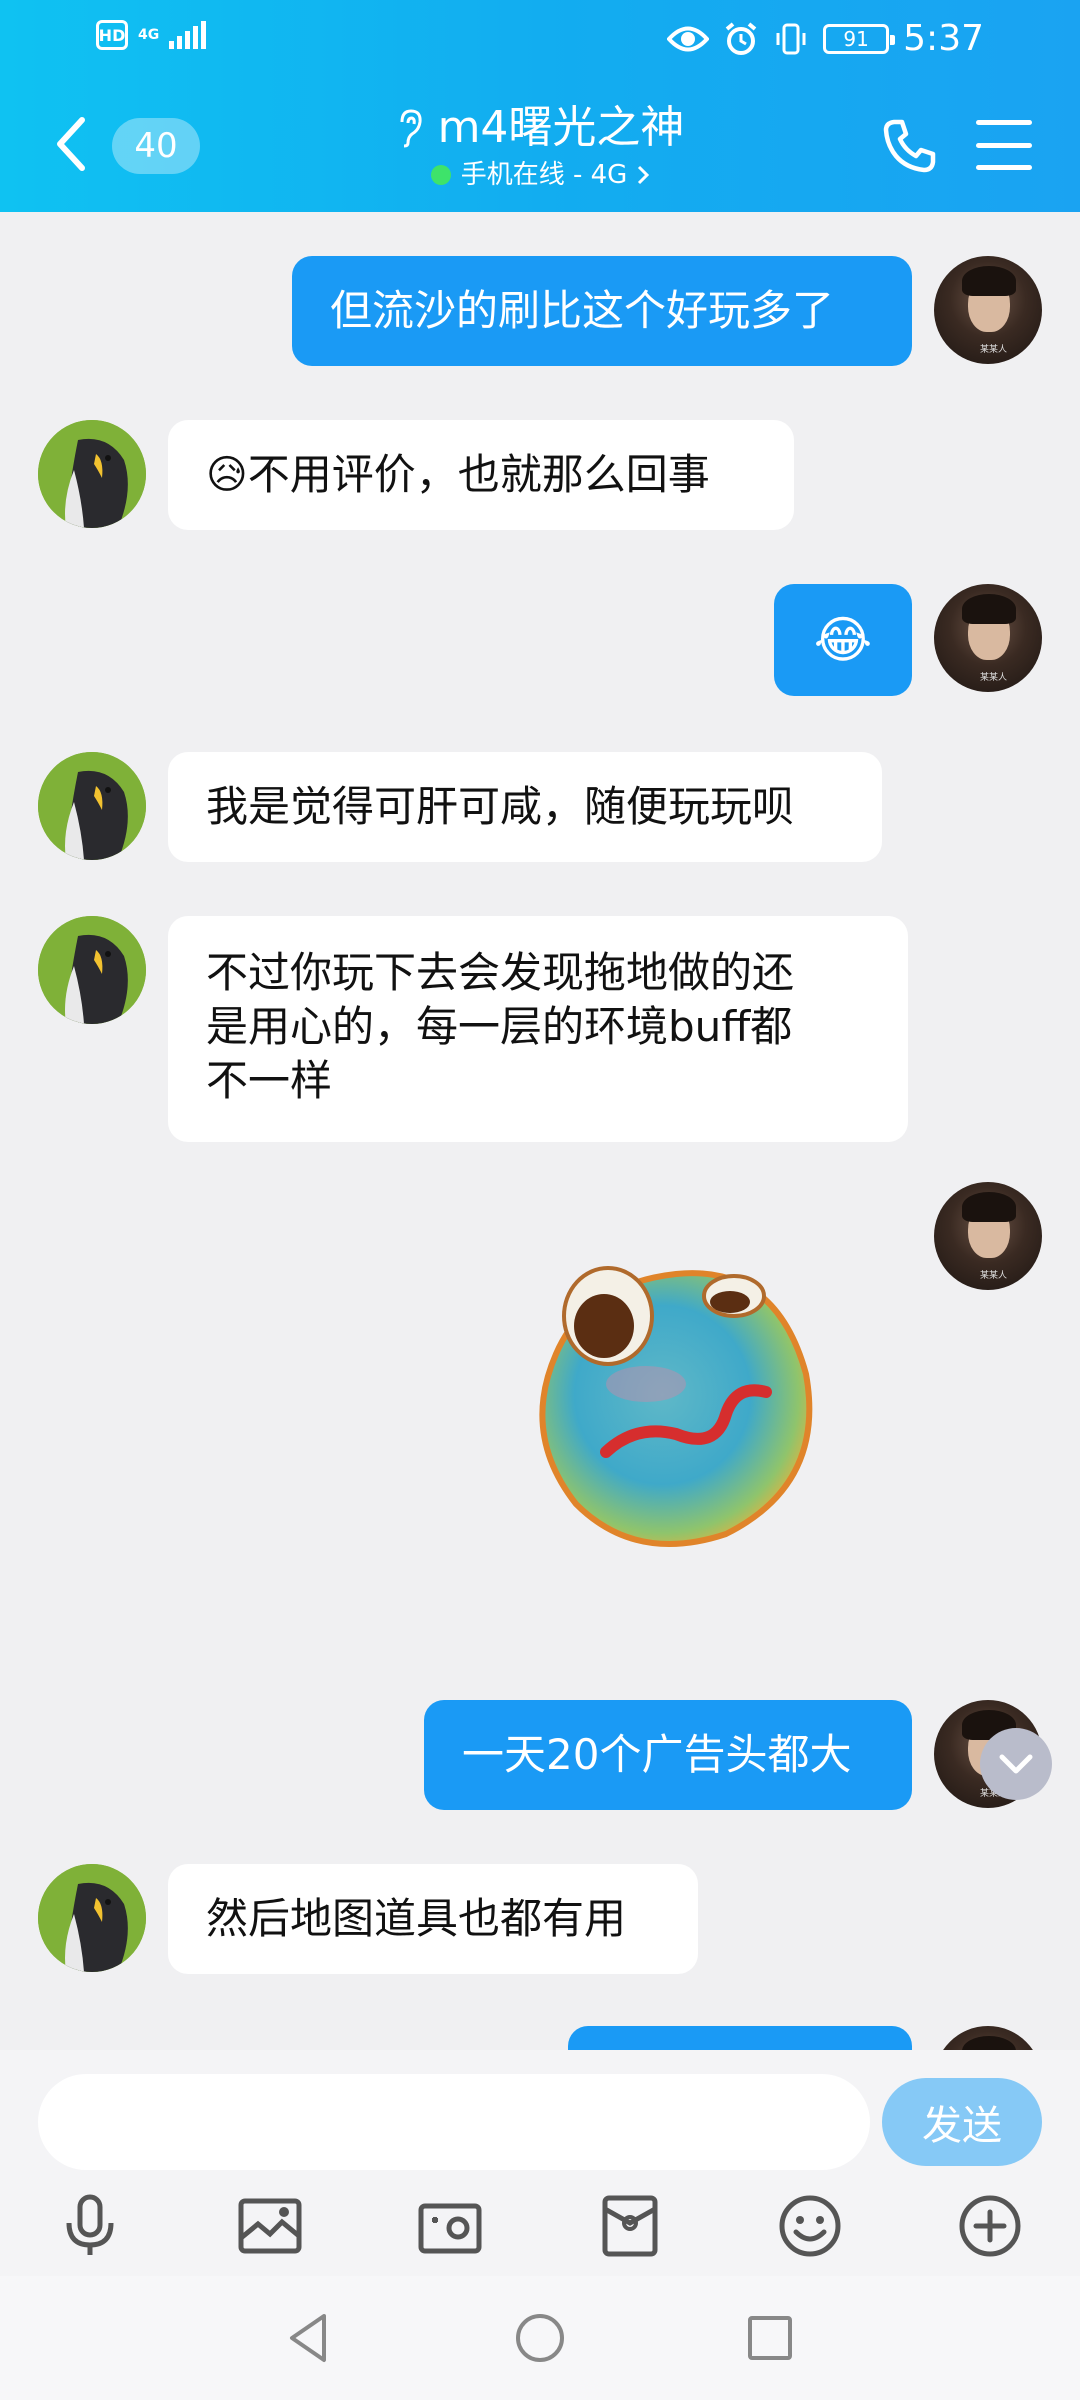 The width and height of the screenshot is (1080, 2400). Describe the element at coordinates (910, 146) in the screenshot. I see `phone-icon` at that location.